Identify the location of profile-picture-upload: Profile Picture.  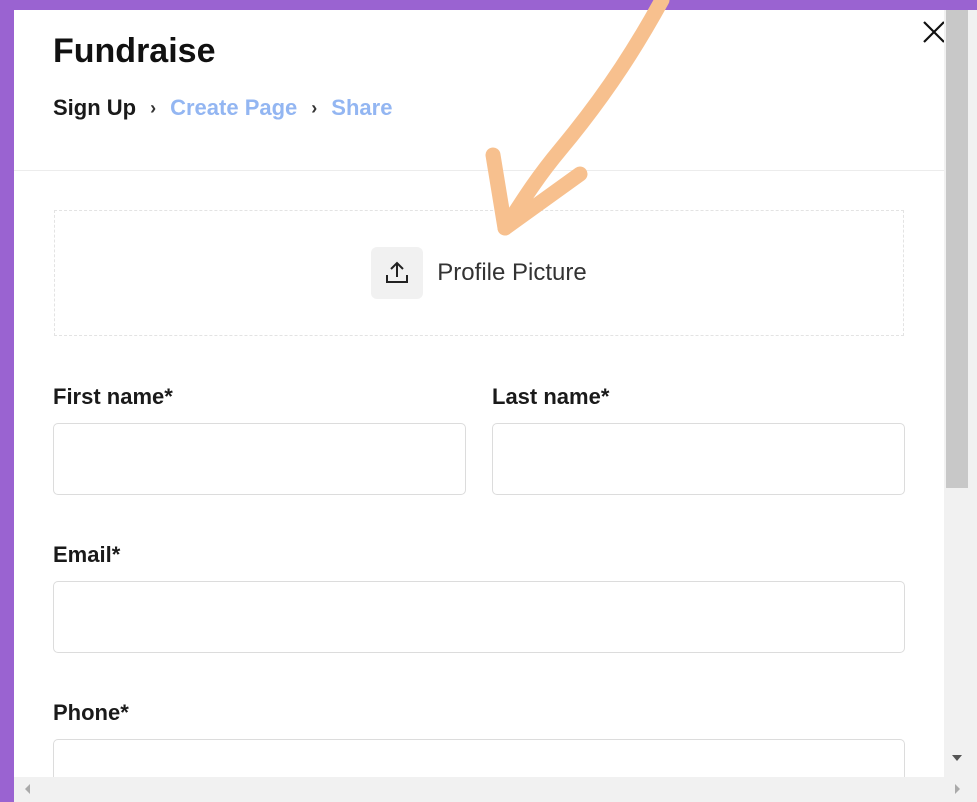
(479, 273).